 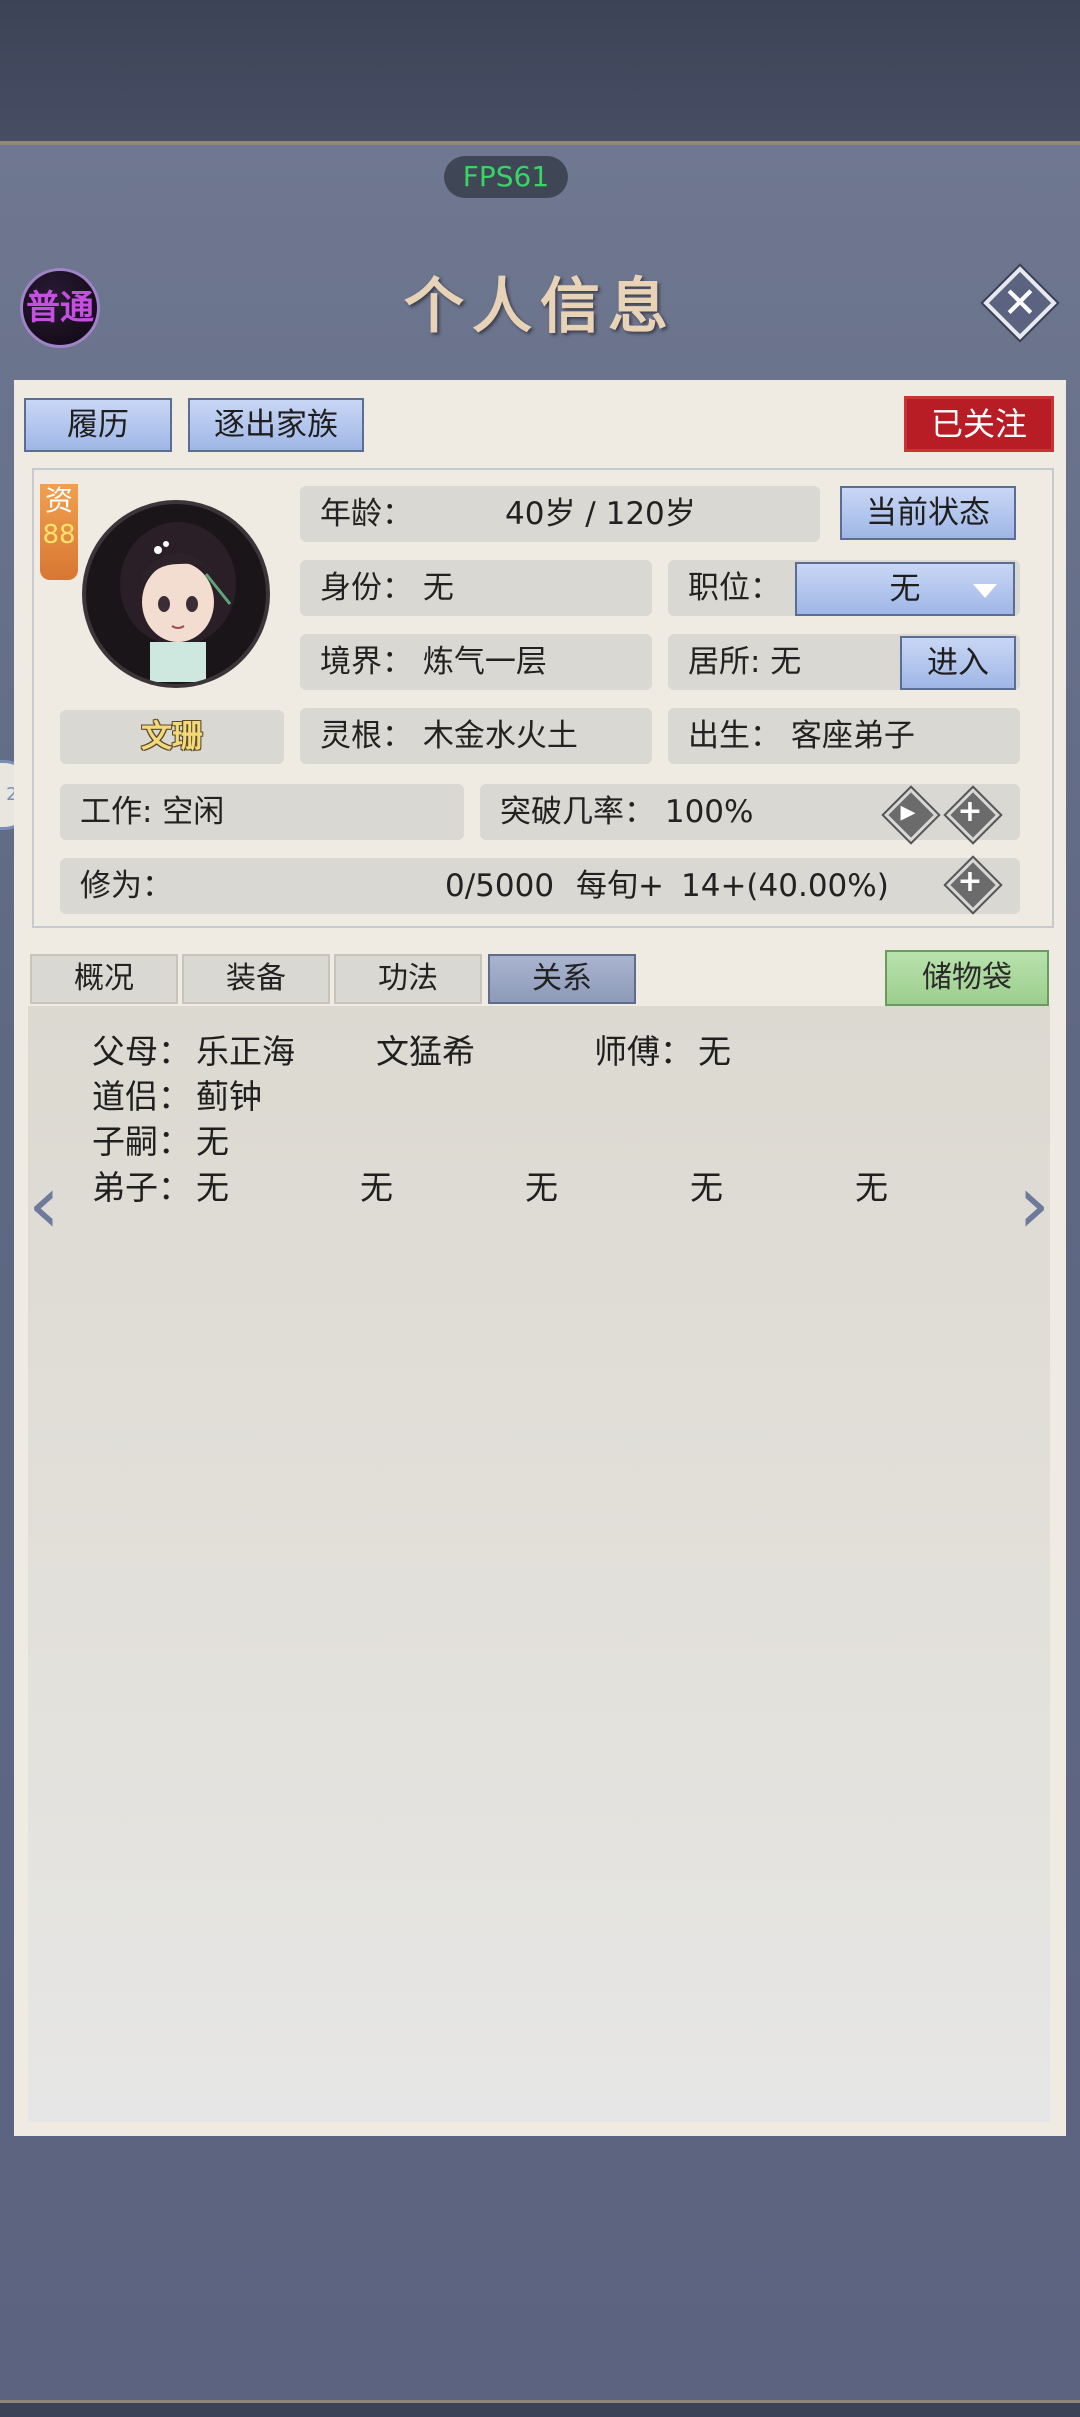 I want to click on character-portrait, so click(x=176, y=594).